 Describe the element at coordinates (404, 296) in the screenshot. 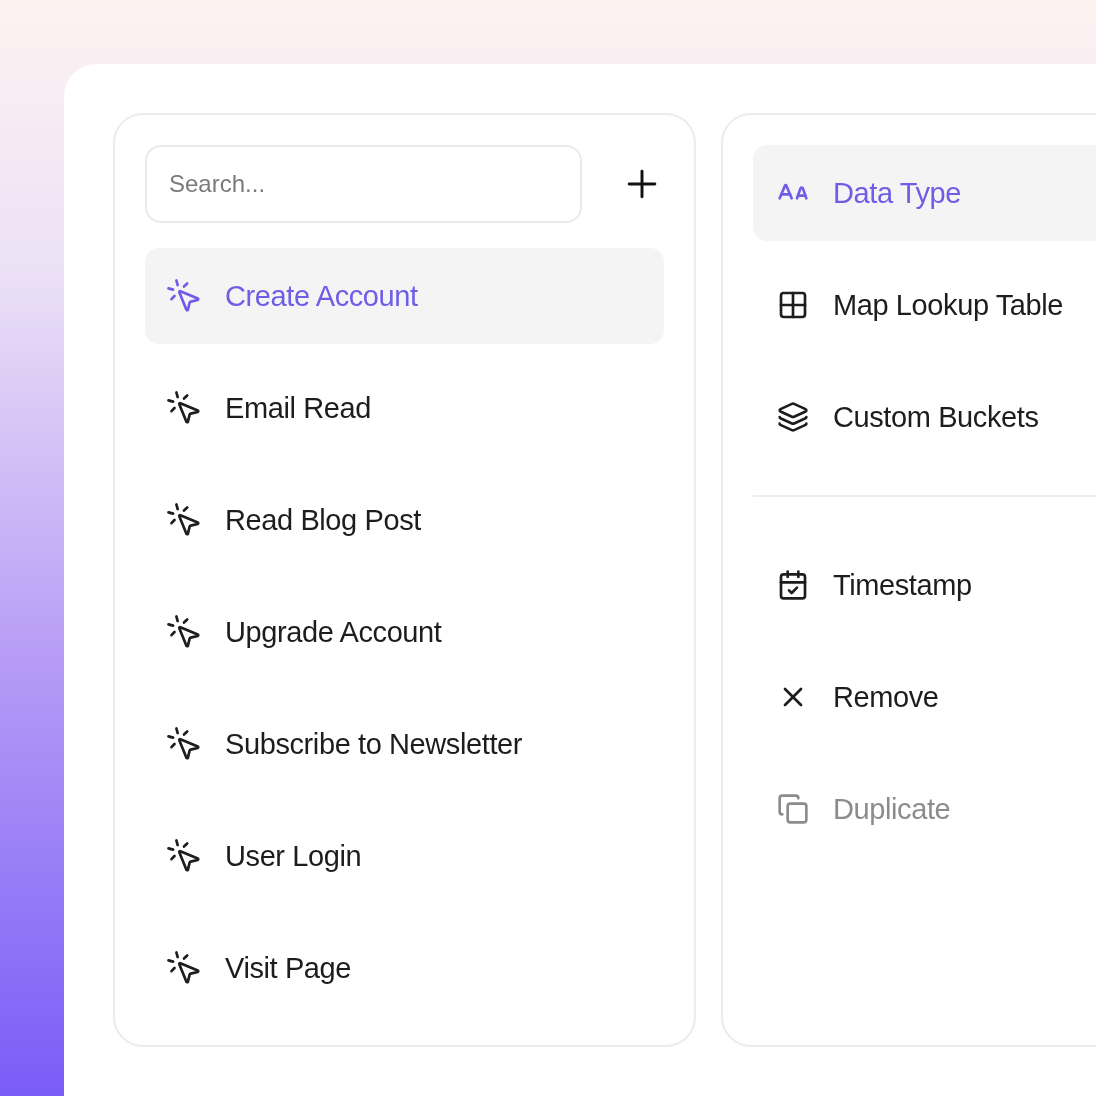

I see `event-item: Create Account` at that location.